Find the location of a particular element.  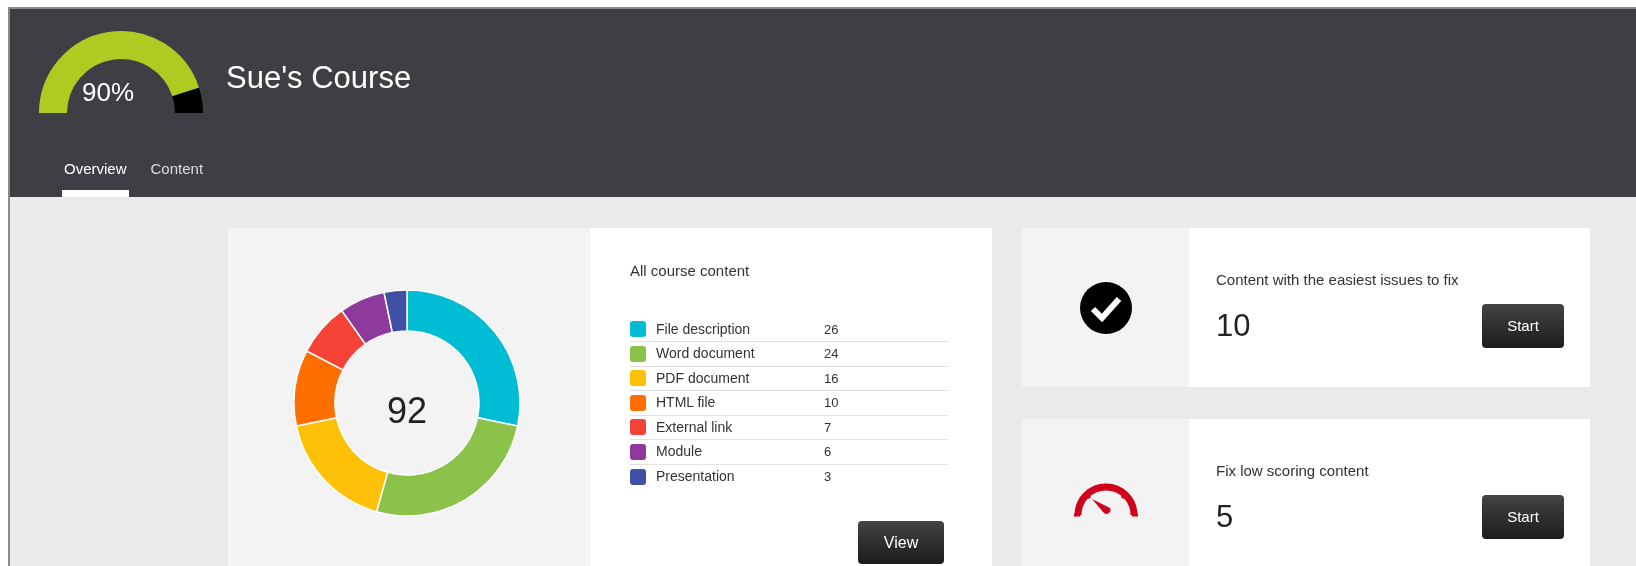

legend-label: File description is located at coordinates (704, 329).